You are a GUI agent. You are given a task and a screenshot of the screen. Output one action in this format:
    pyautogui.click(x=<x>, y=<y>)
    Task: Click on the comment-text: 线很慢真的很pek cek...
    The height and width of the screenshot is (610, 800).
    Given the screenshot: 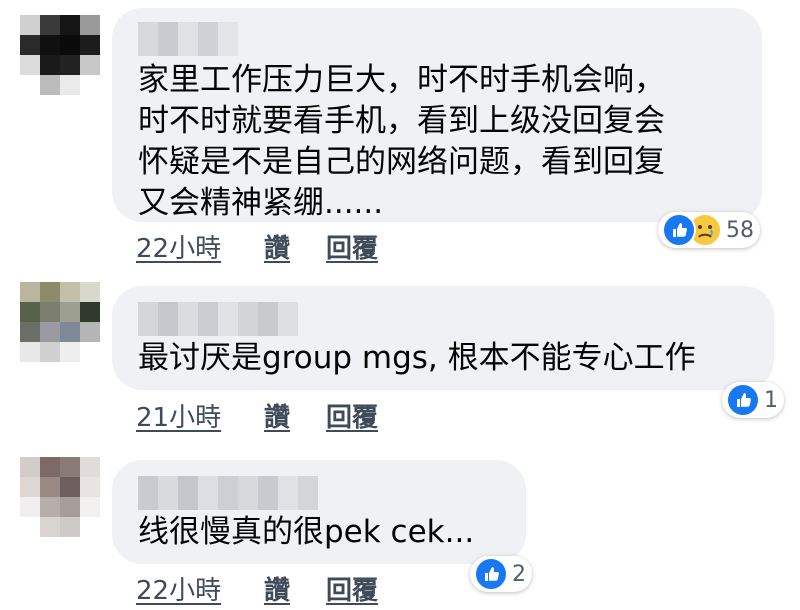 What is the action you would take?
    pyautogui.click(x=306, y=532)
    